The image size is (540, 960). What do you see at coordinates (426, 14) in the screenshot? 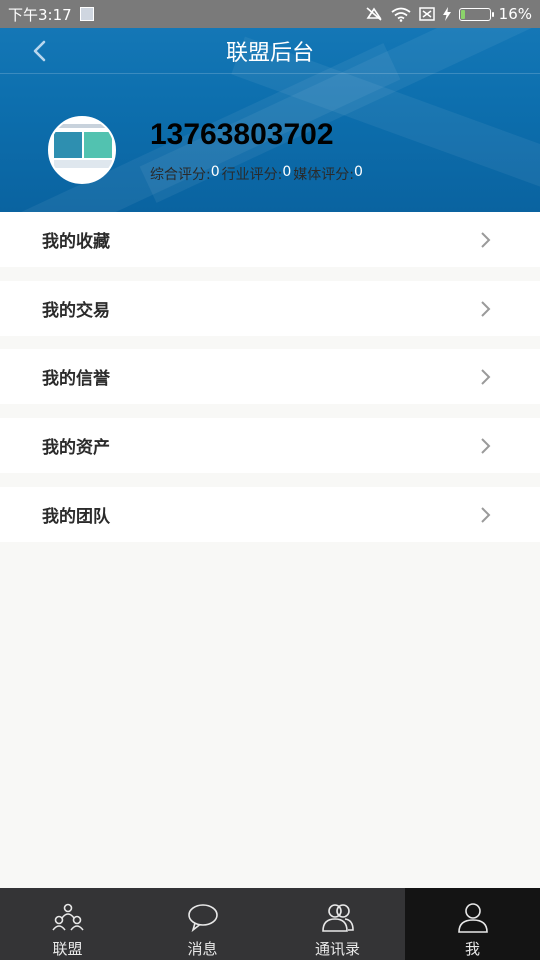
I see `no-sim-icon` at bounding box center [426, 14].